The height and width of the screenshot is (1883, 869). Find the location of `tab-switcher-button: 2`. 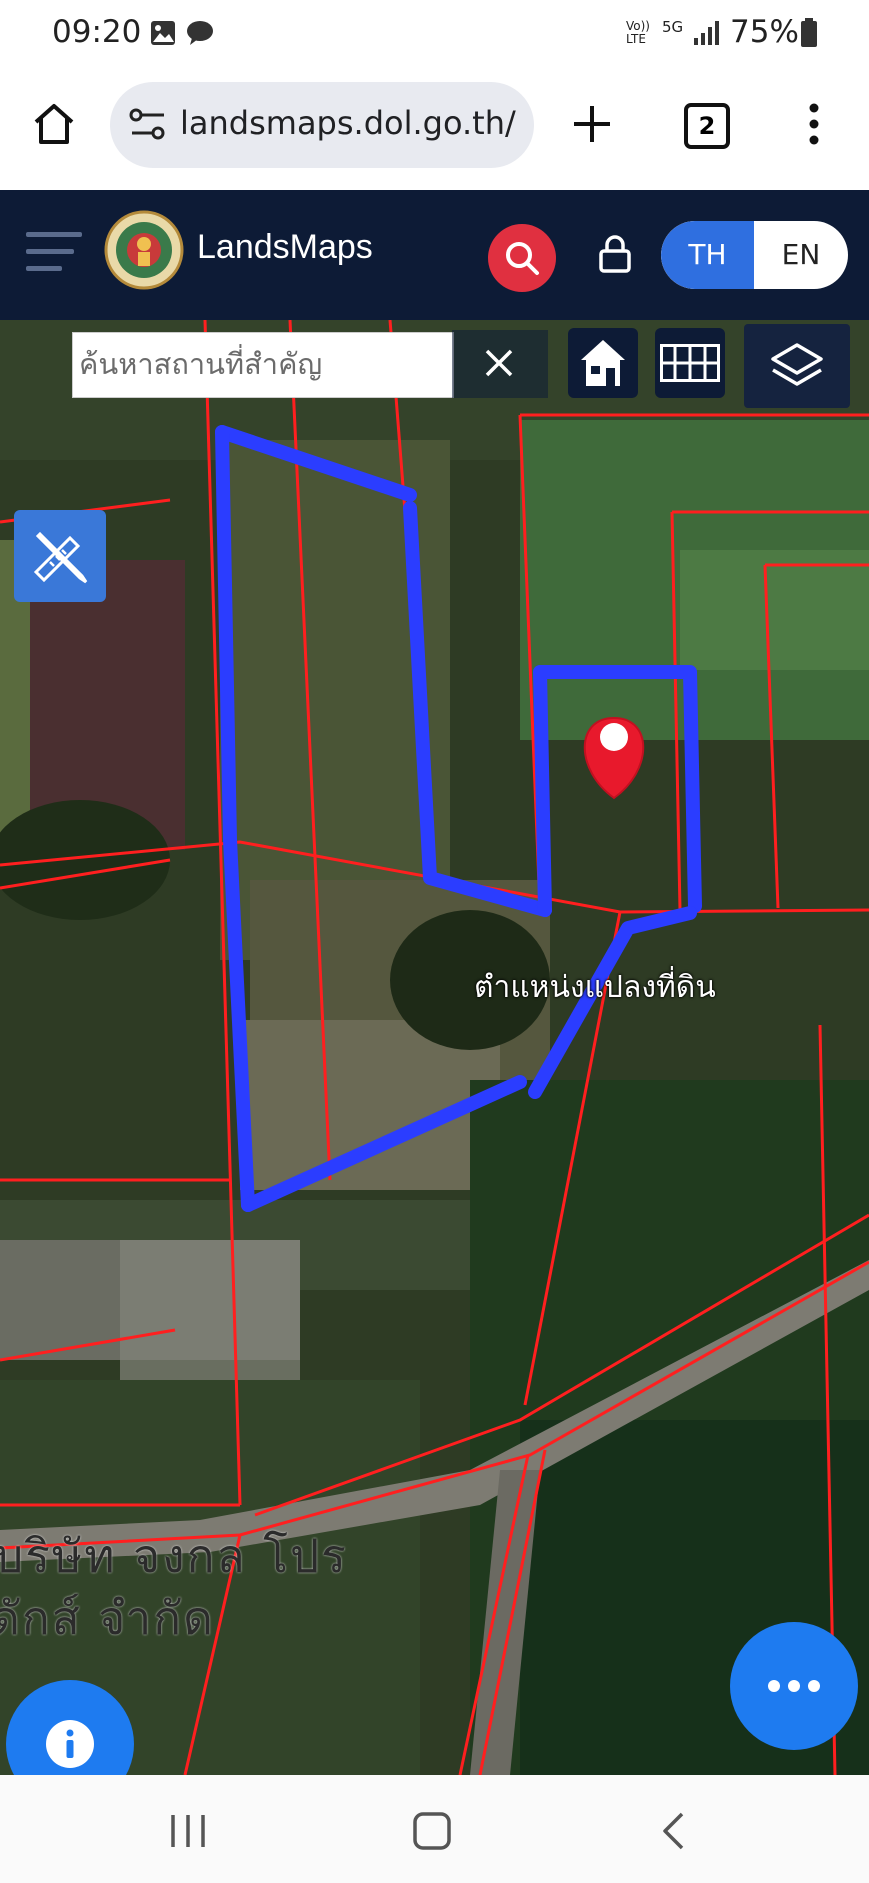

tab-switcher-button: 2 is located at coordinates (707, 126).